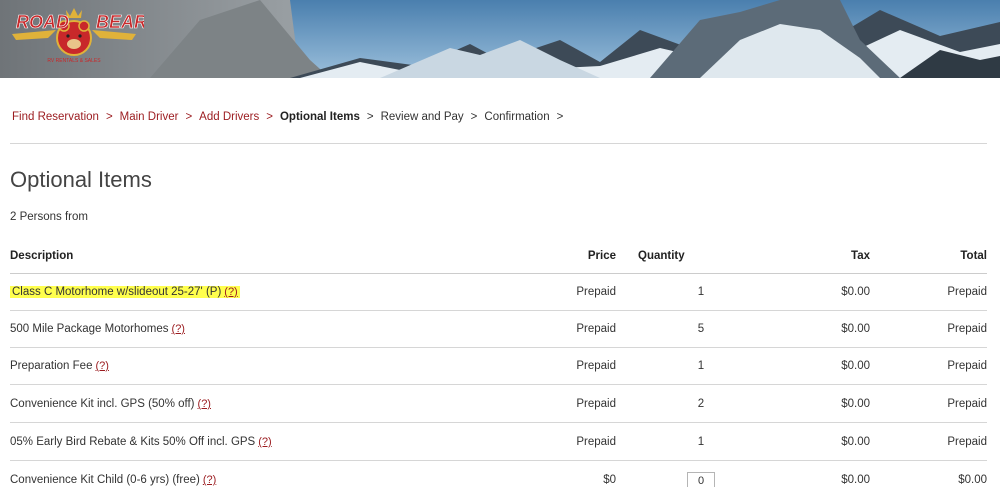  Describe the element at coordinates (117, 292) in the screenshot. I see `row-description: Class C Motorhome w/slideout 25-27' (P)` at that location.